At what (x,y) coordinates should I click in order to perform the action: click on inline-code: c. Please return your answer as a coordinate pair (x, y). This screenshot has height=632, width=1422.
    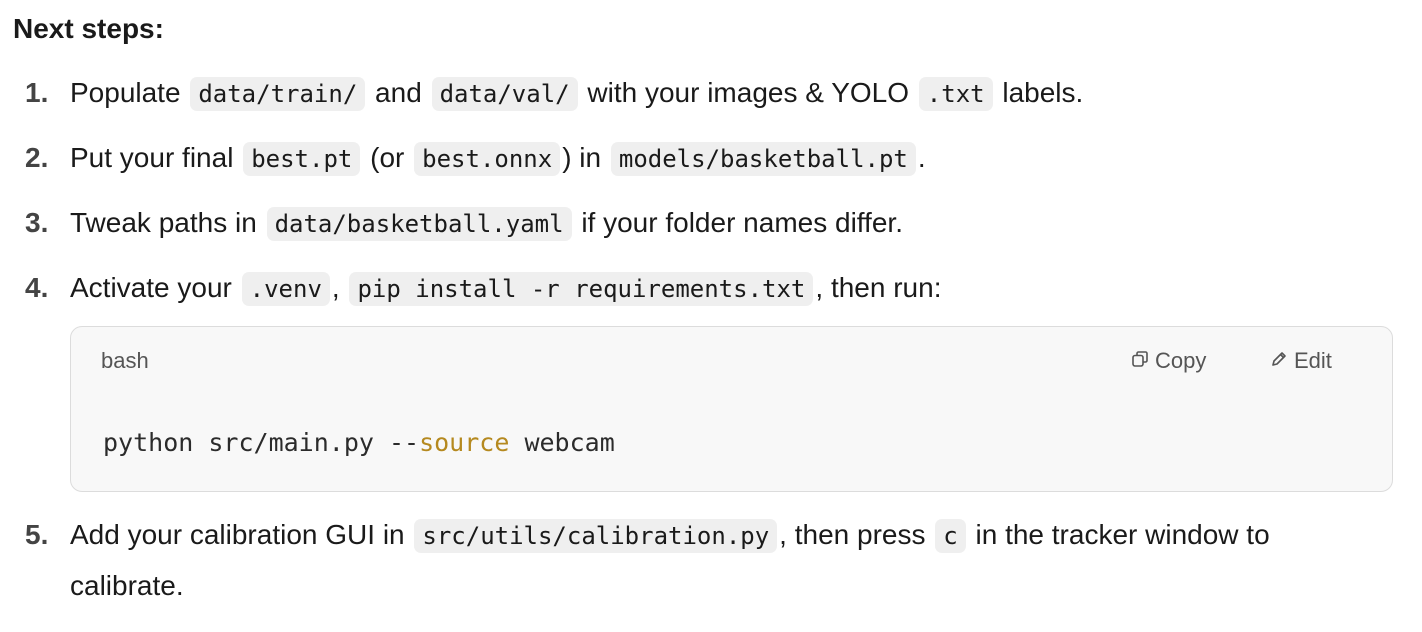
    Looking at the image, I should click on (950, 536).